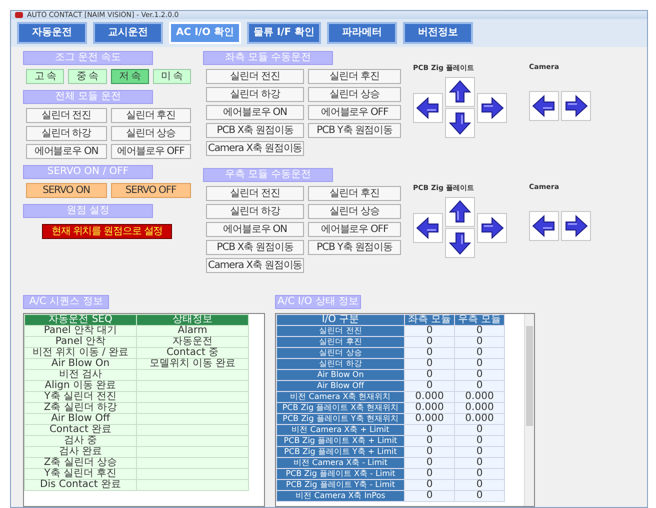 This screenshot has width=656, height=508. I want to click on column-header: 우측 모듈, so click(479, 320).